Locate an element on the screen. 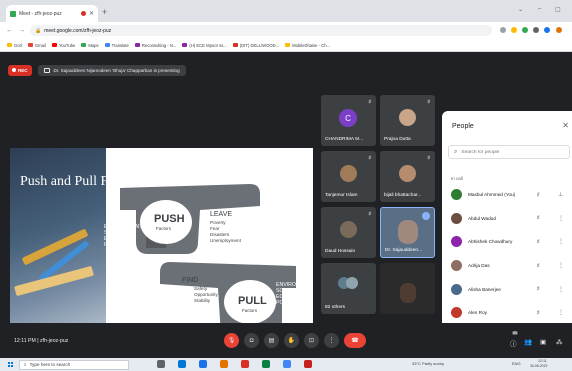  list-item: Alisha Banerjee ♯ ⋮ is located at coordinates (507, 289).